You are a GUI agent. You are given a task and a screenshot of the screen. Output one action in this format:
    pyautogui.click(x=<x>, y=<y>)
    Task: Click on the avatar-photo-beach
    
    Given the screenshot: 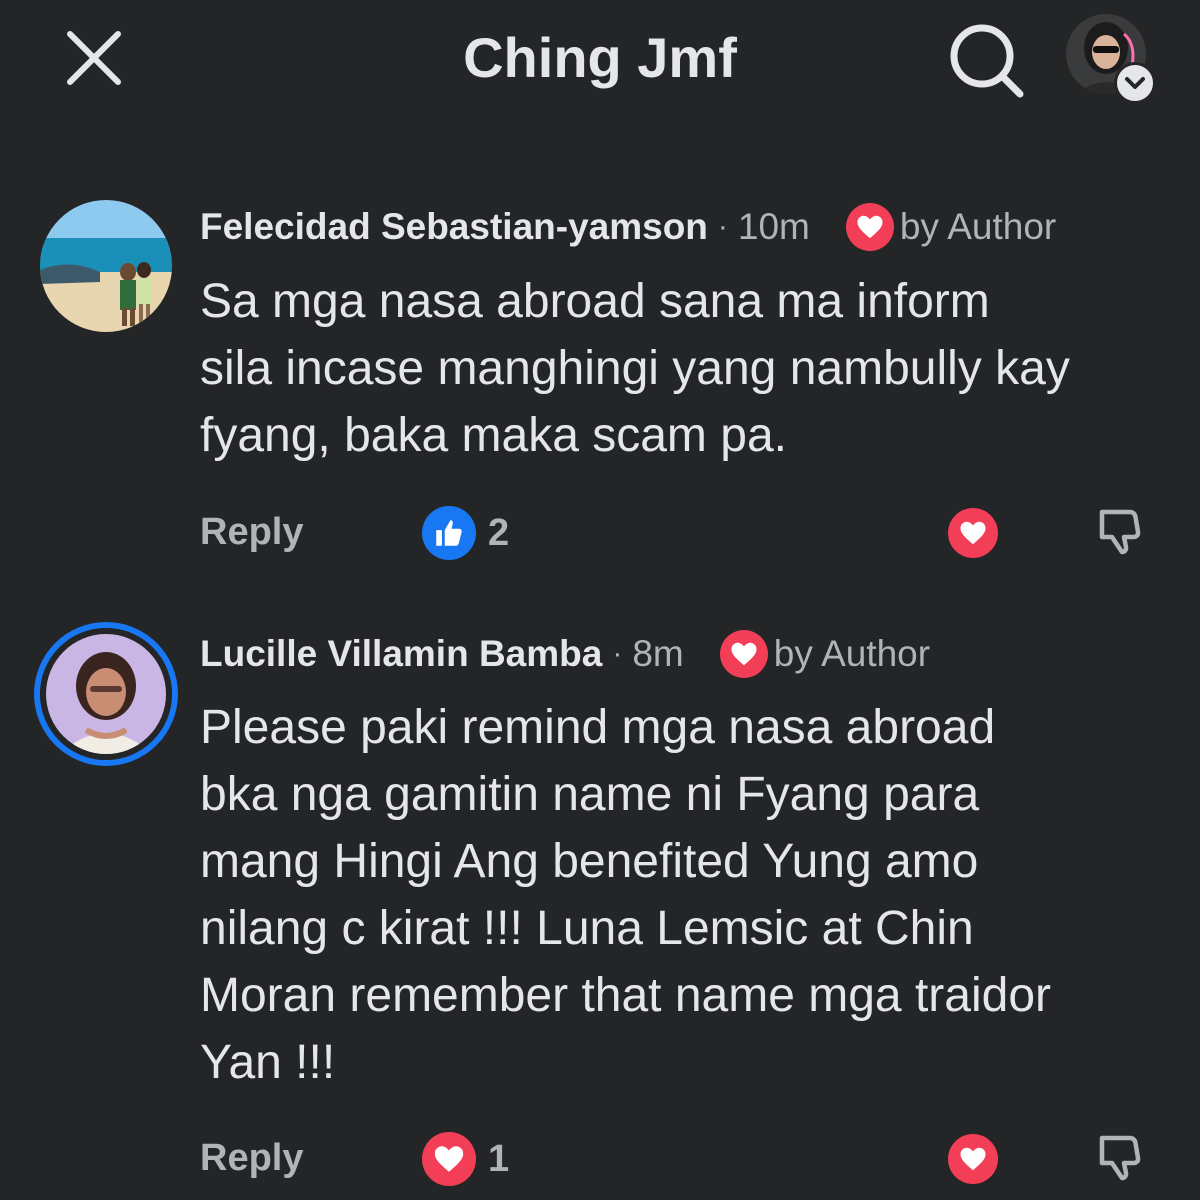 What is the action you would take?
    pyautogui.click(x=106, y=266)
    